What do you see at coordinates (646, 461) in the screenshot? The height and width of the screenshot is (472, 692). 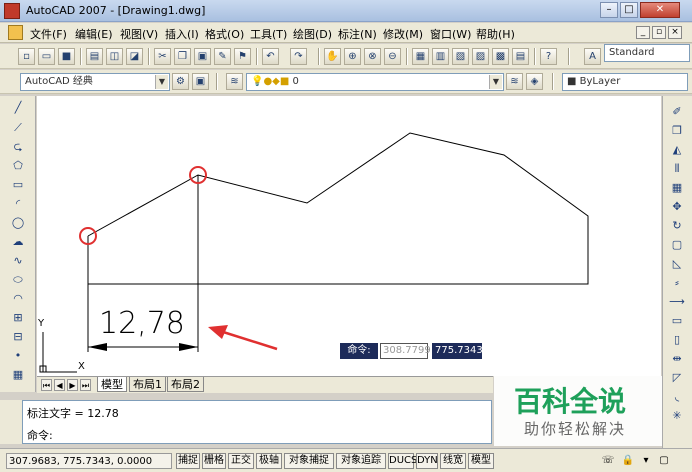 I see `chevron-down-icon: ▾` at bounding box center [646, 461].